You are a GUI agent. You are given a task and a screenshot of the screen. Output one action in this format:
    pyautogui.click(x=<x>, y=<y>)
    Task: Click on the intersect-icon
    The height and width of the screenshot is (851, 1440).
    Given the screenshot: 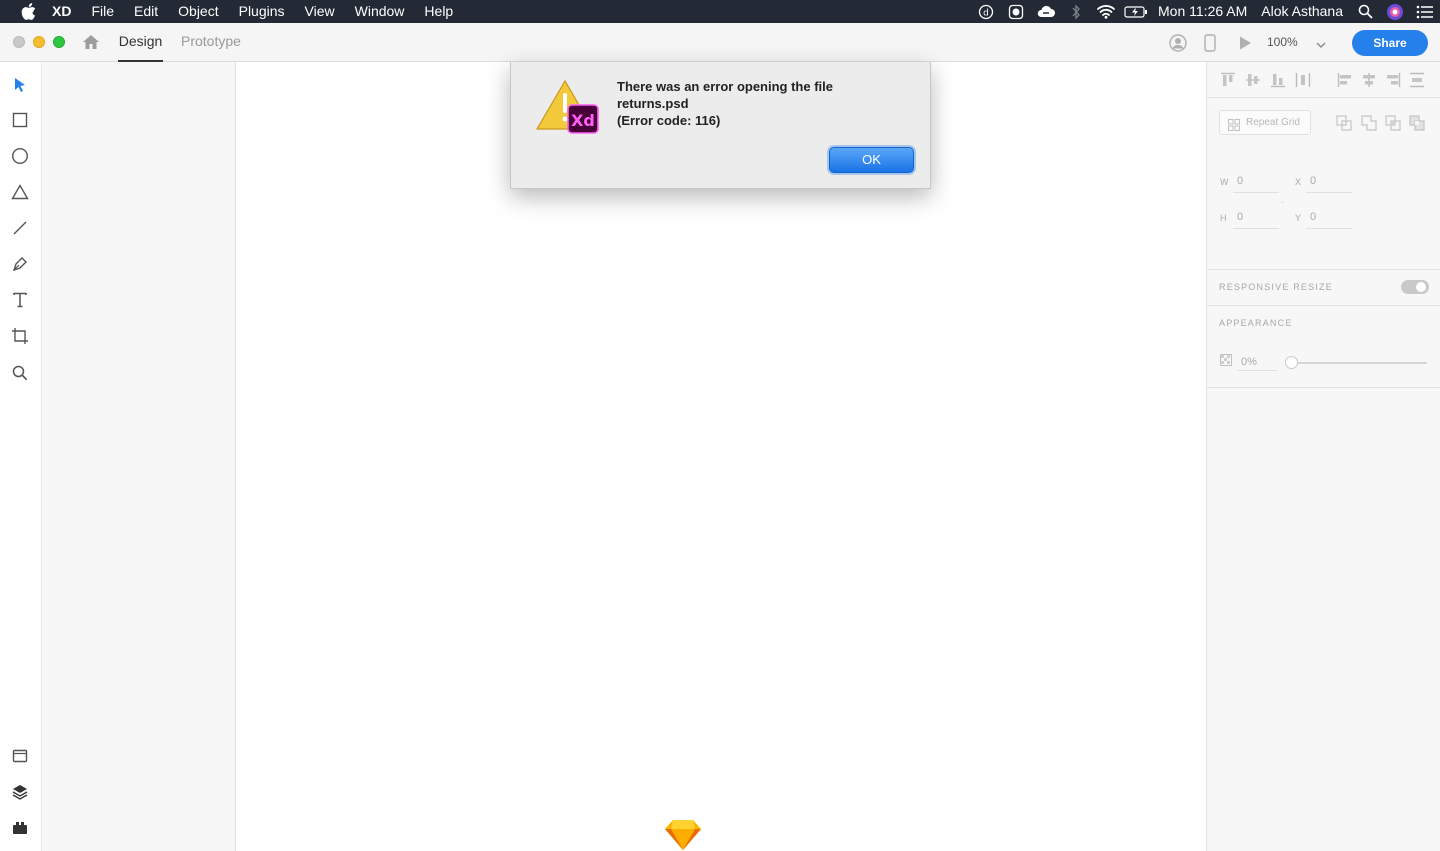 What is the action you would take?
    pyautogui.click(x=1393, y=123)
    